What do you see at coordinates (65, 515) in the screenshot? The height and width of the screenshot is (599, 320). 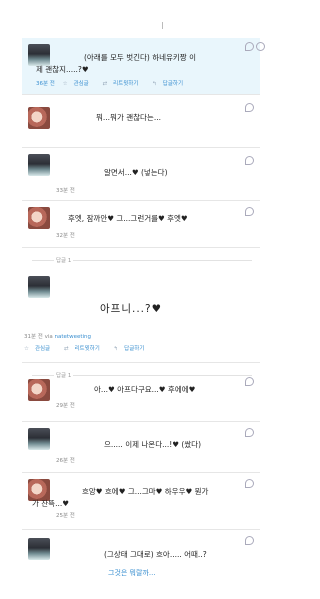 I see `tweet-time: 25분 전` at bounding box center [65, 515].